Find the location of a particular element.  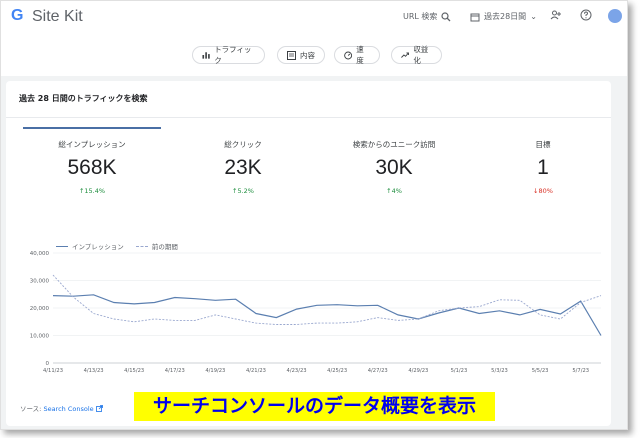

x-tick-label: 4/27/23 is located at coordinates (378, 371).